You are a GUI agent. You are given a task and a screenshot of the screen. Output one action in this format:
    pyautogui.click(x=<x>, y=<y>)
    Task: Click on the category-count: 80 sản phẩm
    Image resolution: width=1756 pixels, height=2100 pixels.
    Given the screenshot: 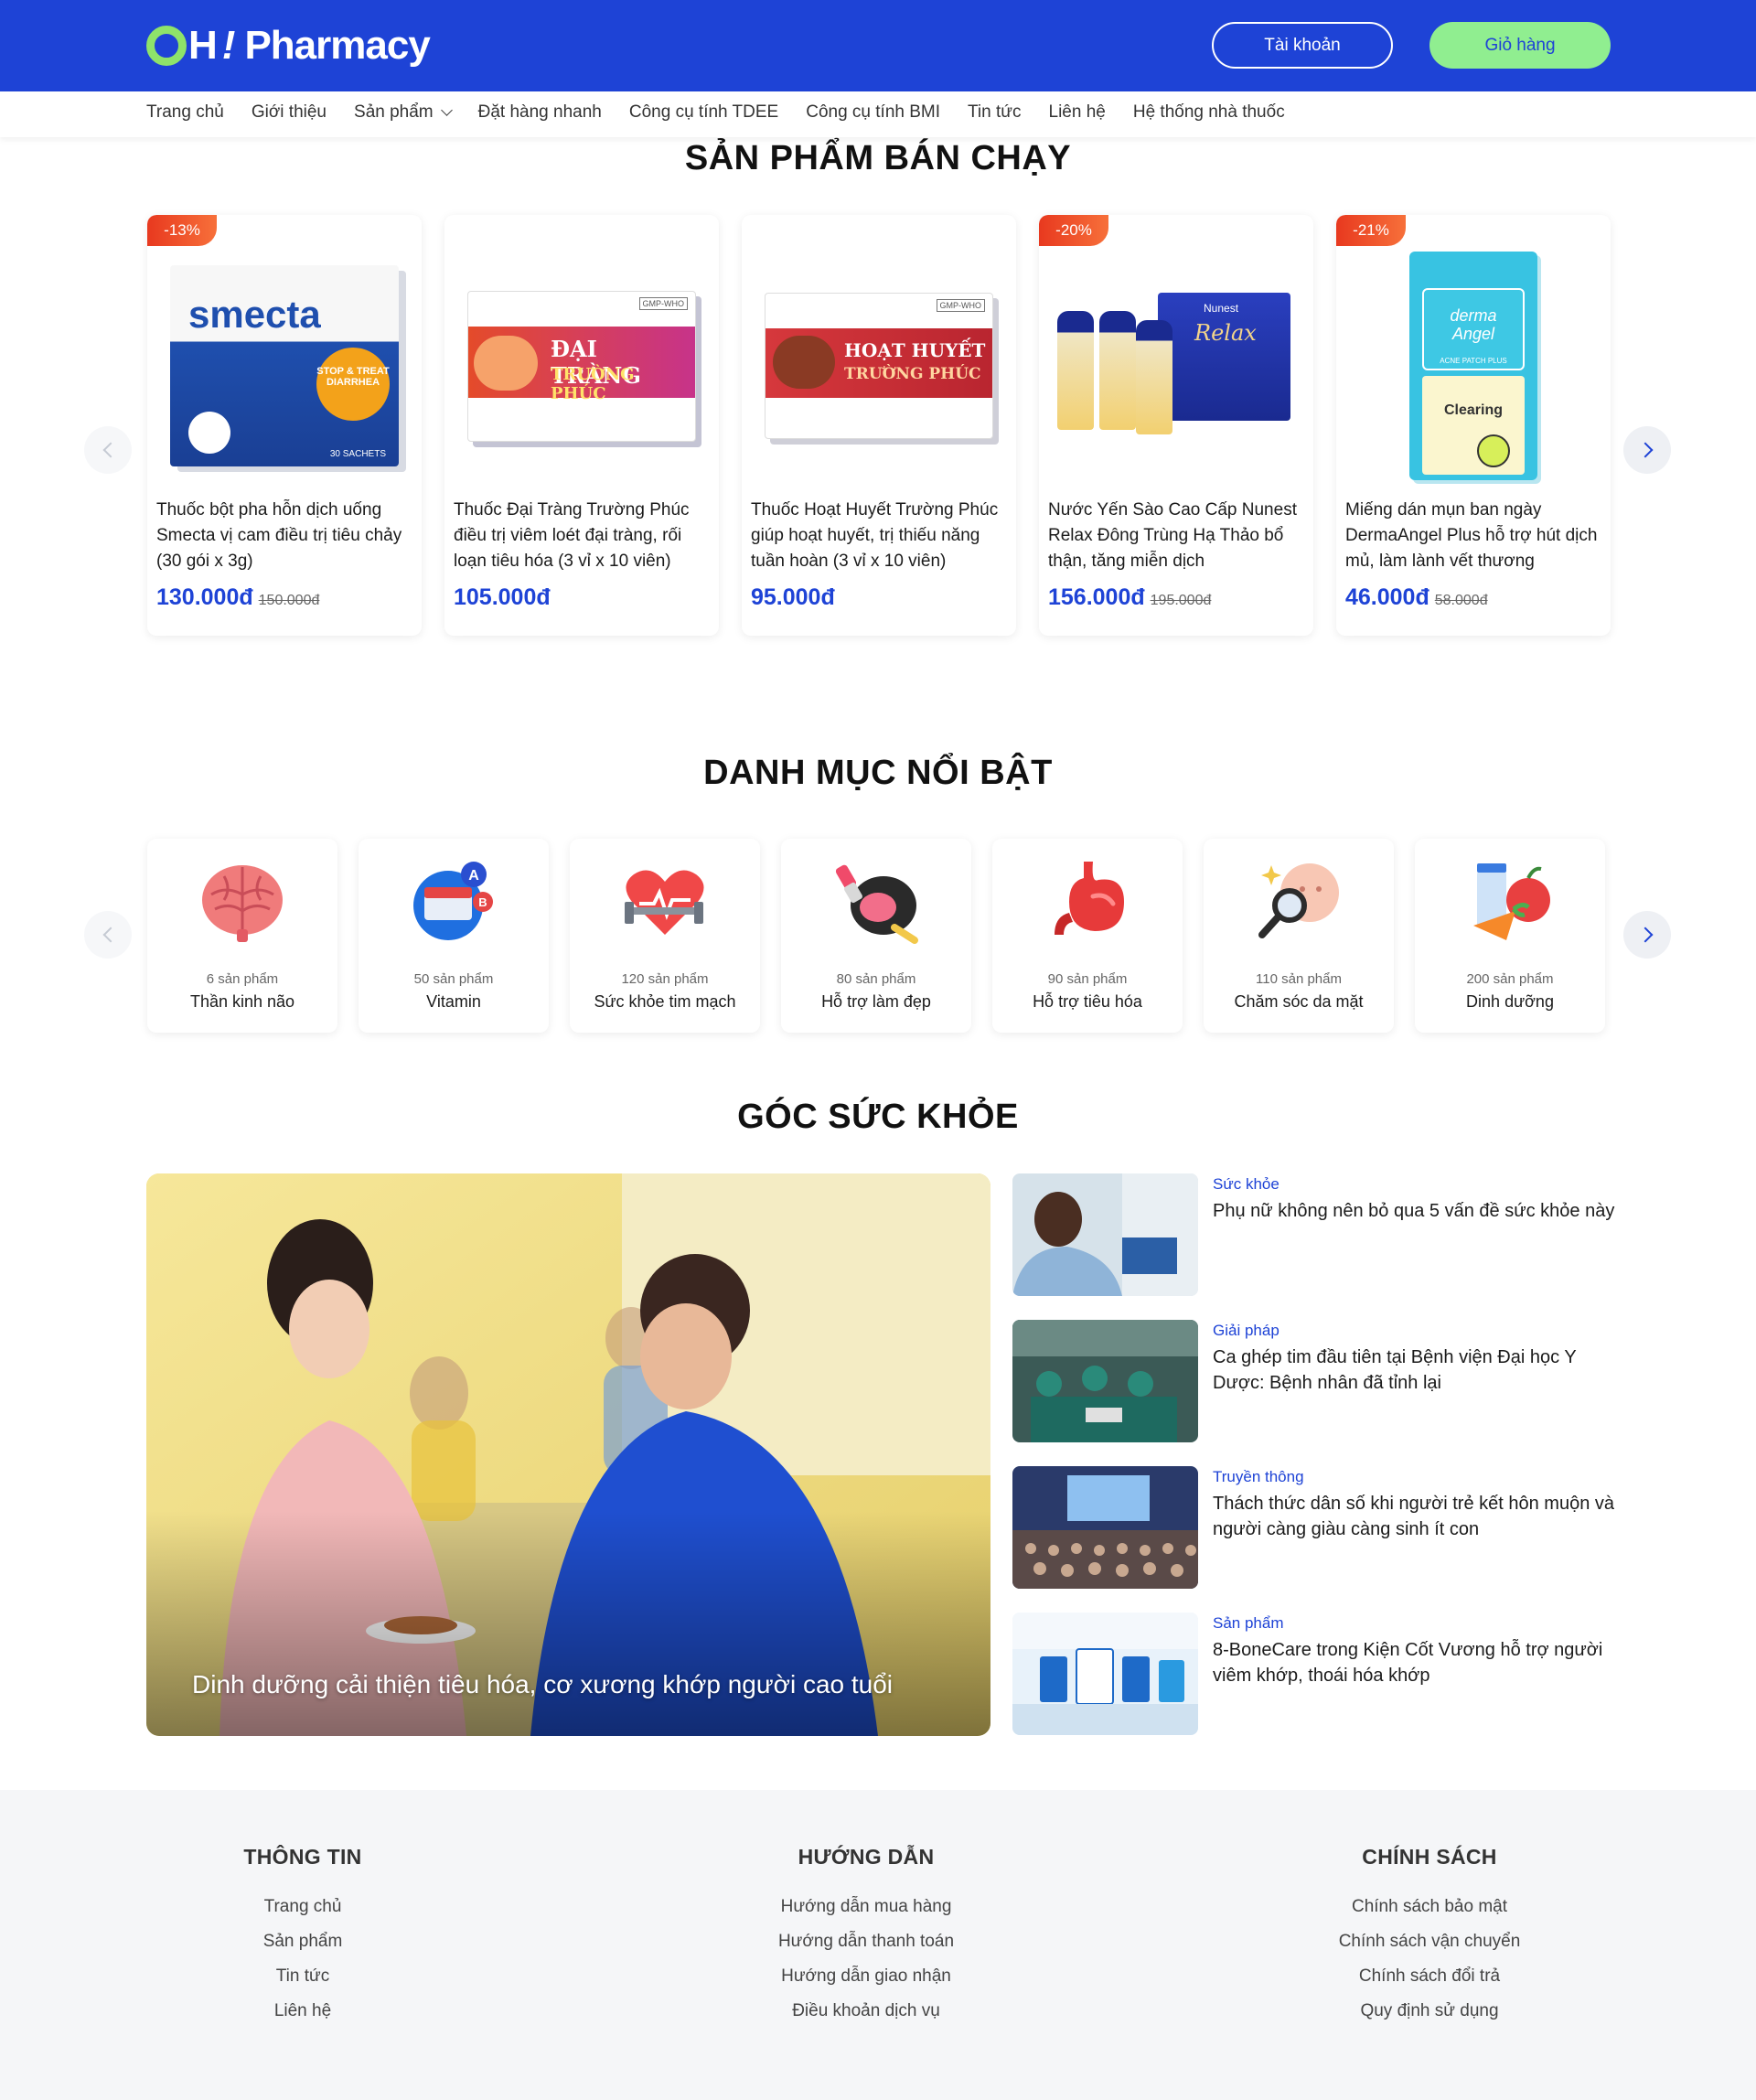 What is the action you would take?
    pyautogui.click(x=876, y=979)
    